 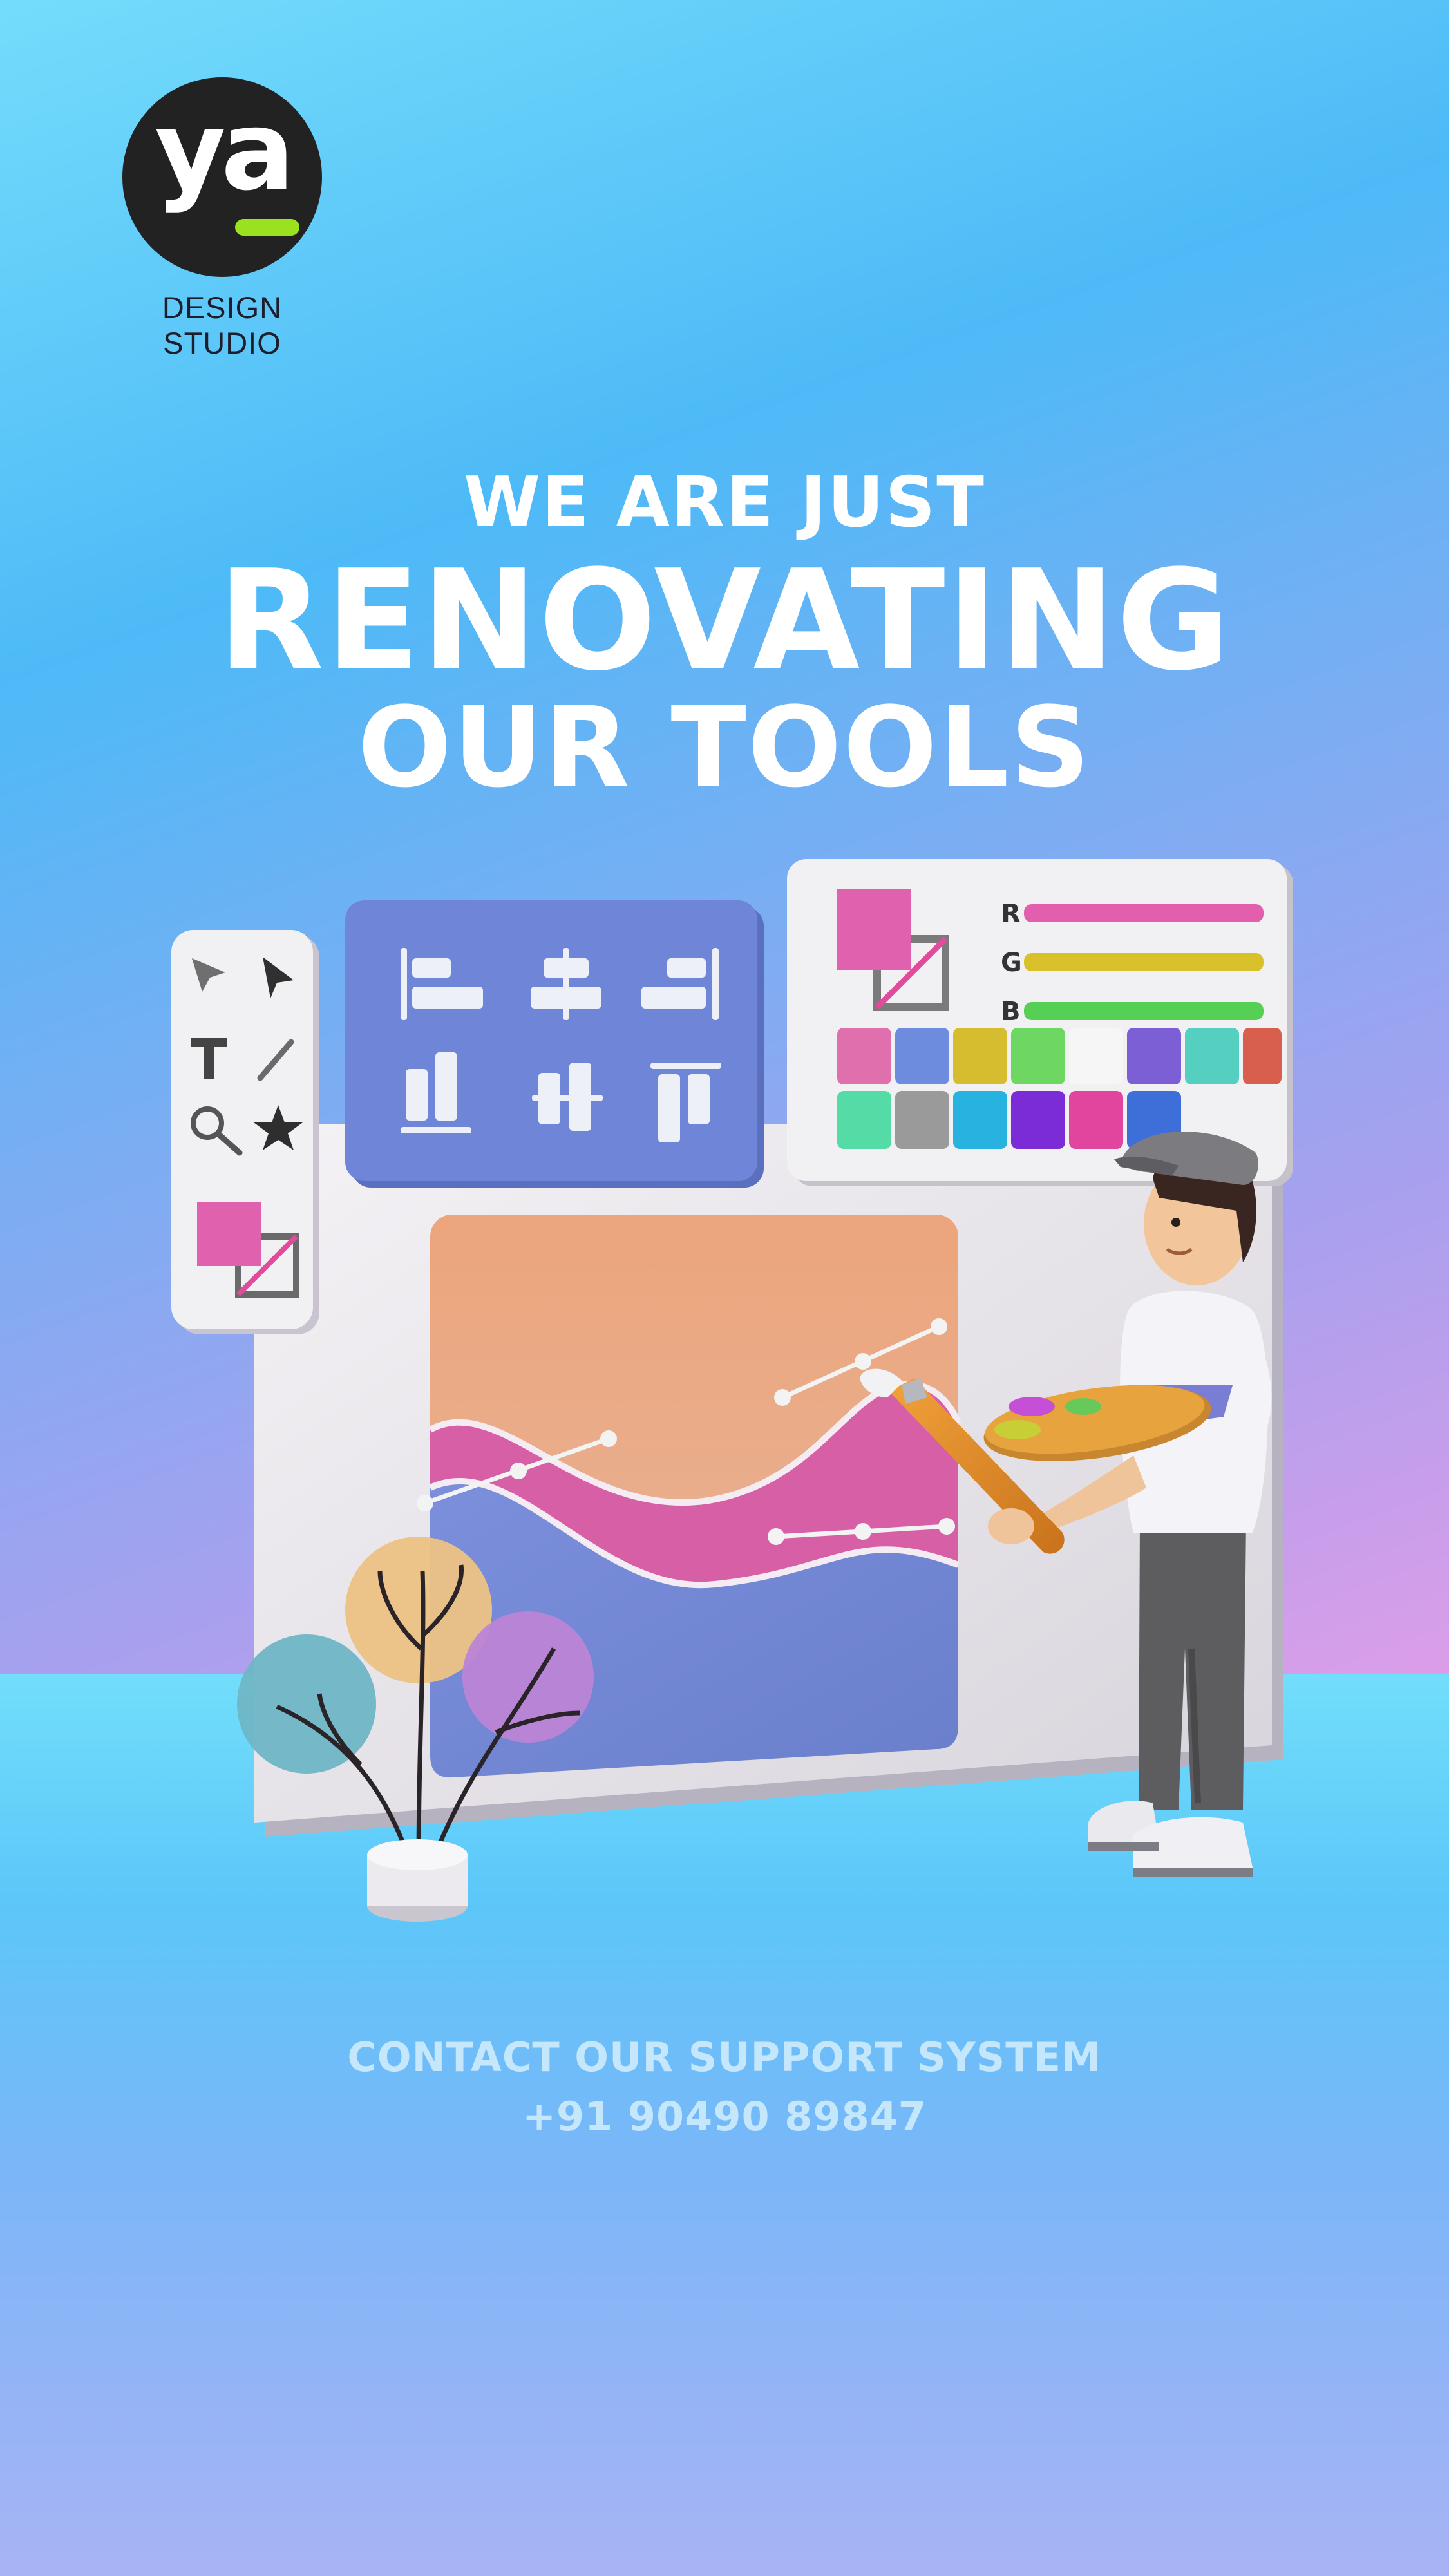 I want to click on logo-caption: DESIGN STUDIO, so click(x=223, y=325).